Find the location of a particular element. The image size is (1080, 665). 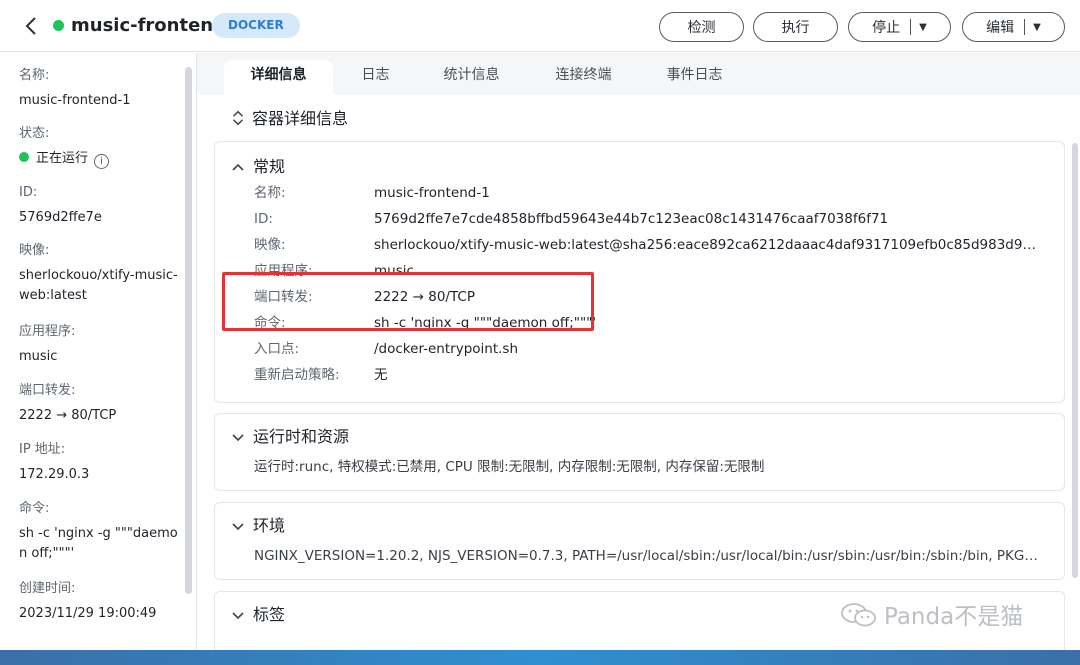

sidebar-status: 状态: 正在运行 i is located at coordinates (101, 146).